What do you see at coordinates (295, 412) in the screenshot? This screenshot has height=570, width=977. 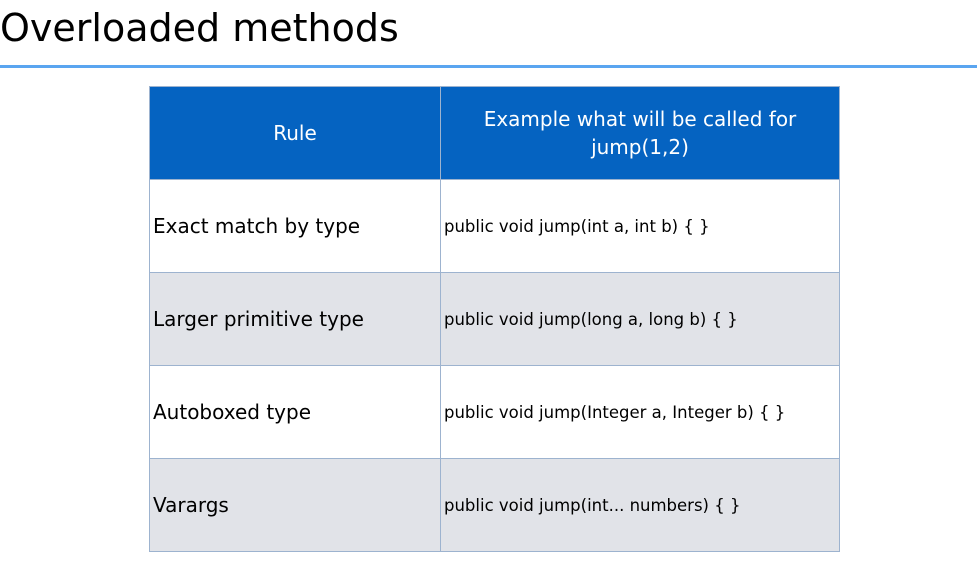 I see `rule-cell: Autoboxed type` at bounding box center [295, 412].